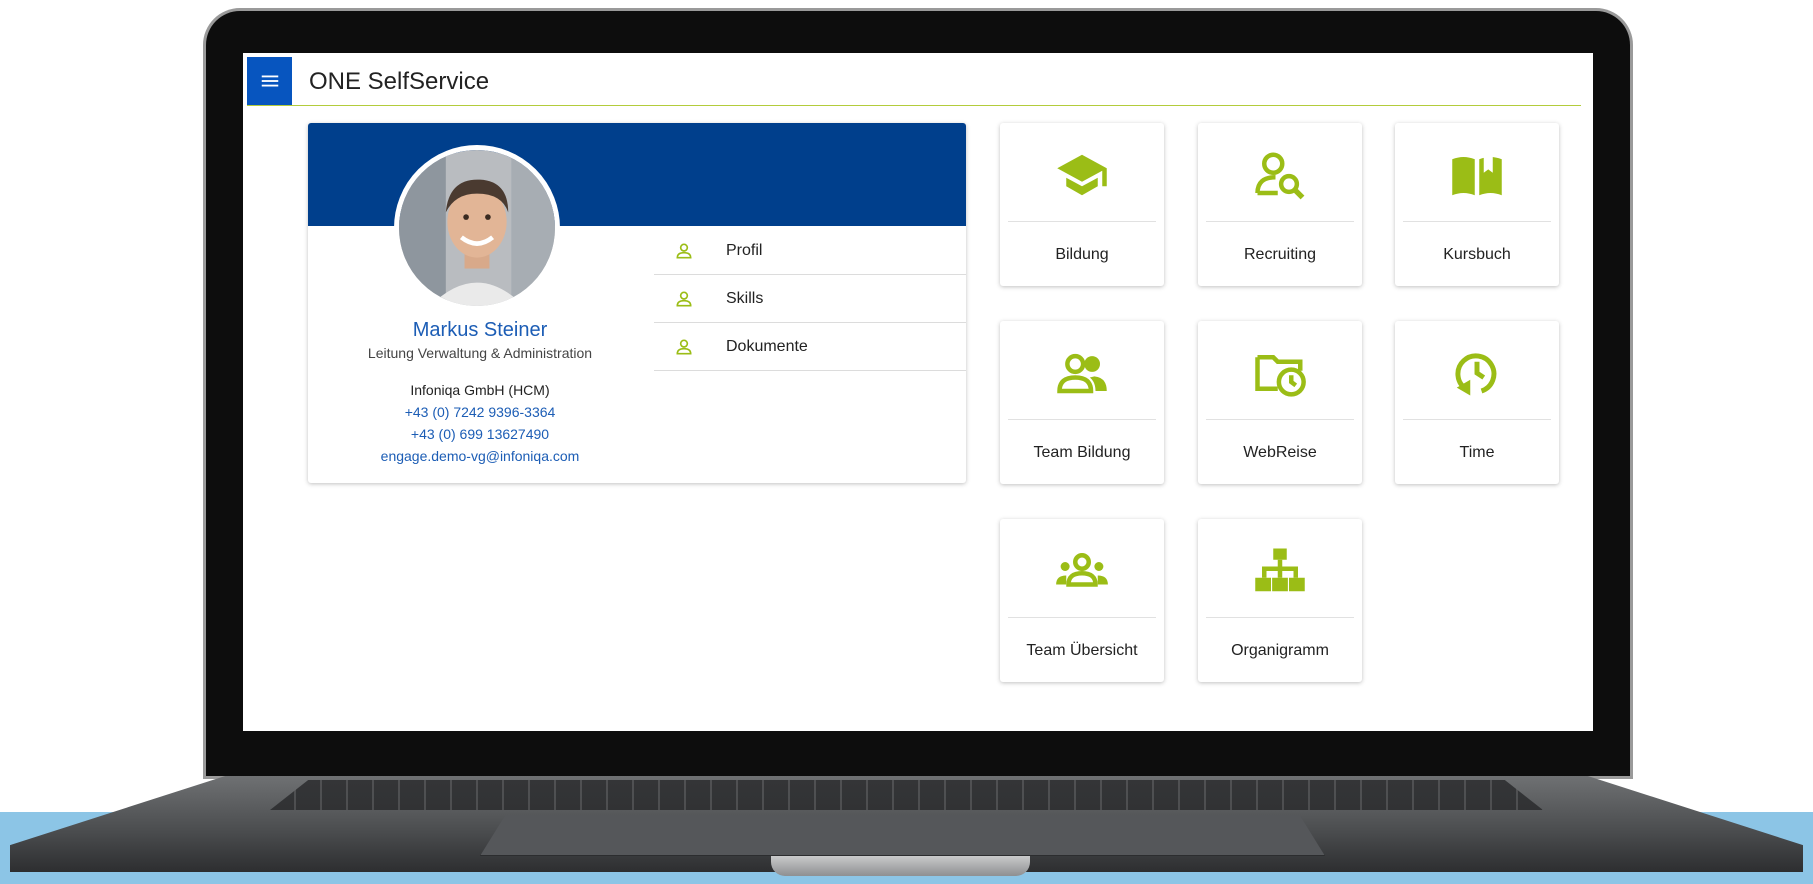 The image size is (1813, 884). What do you see at coordinates (480, 412) in the screenshot?
I see `profile-phone-1: +43 (0) 7242 9396-3364` at bounding box center [480, 412].